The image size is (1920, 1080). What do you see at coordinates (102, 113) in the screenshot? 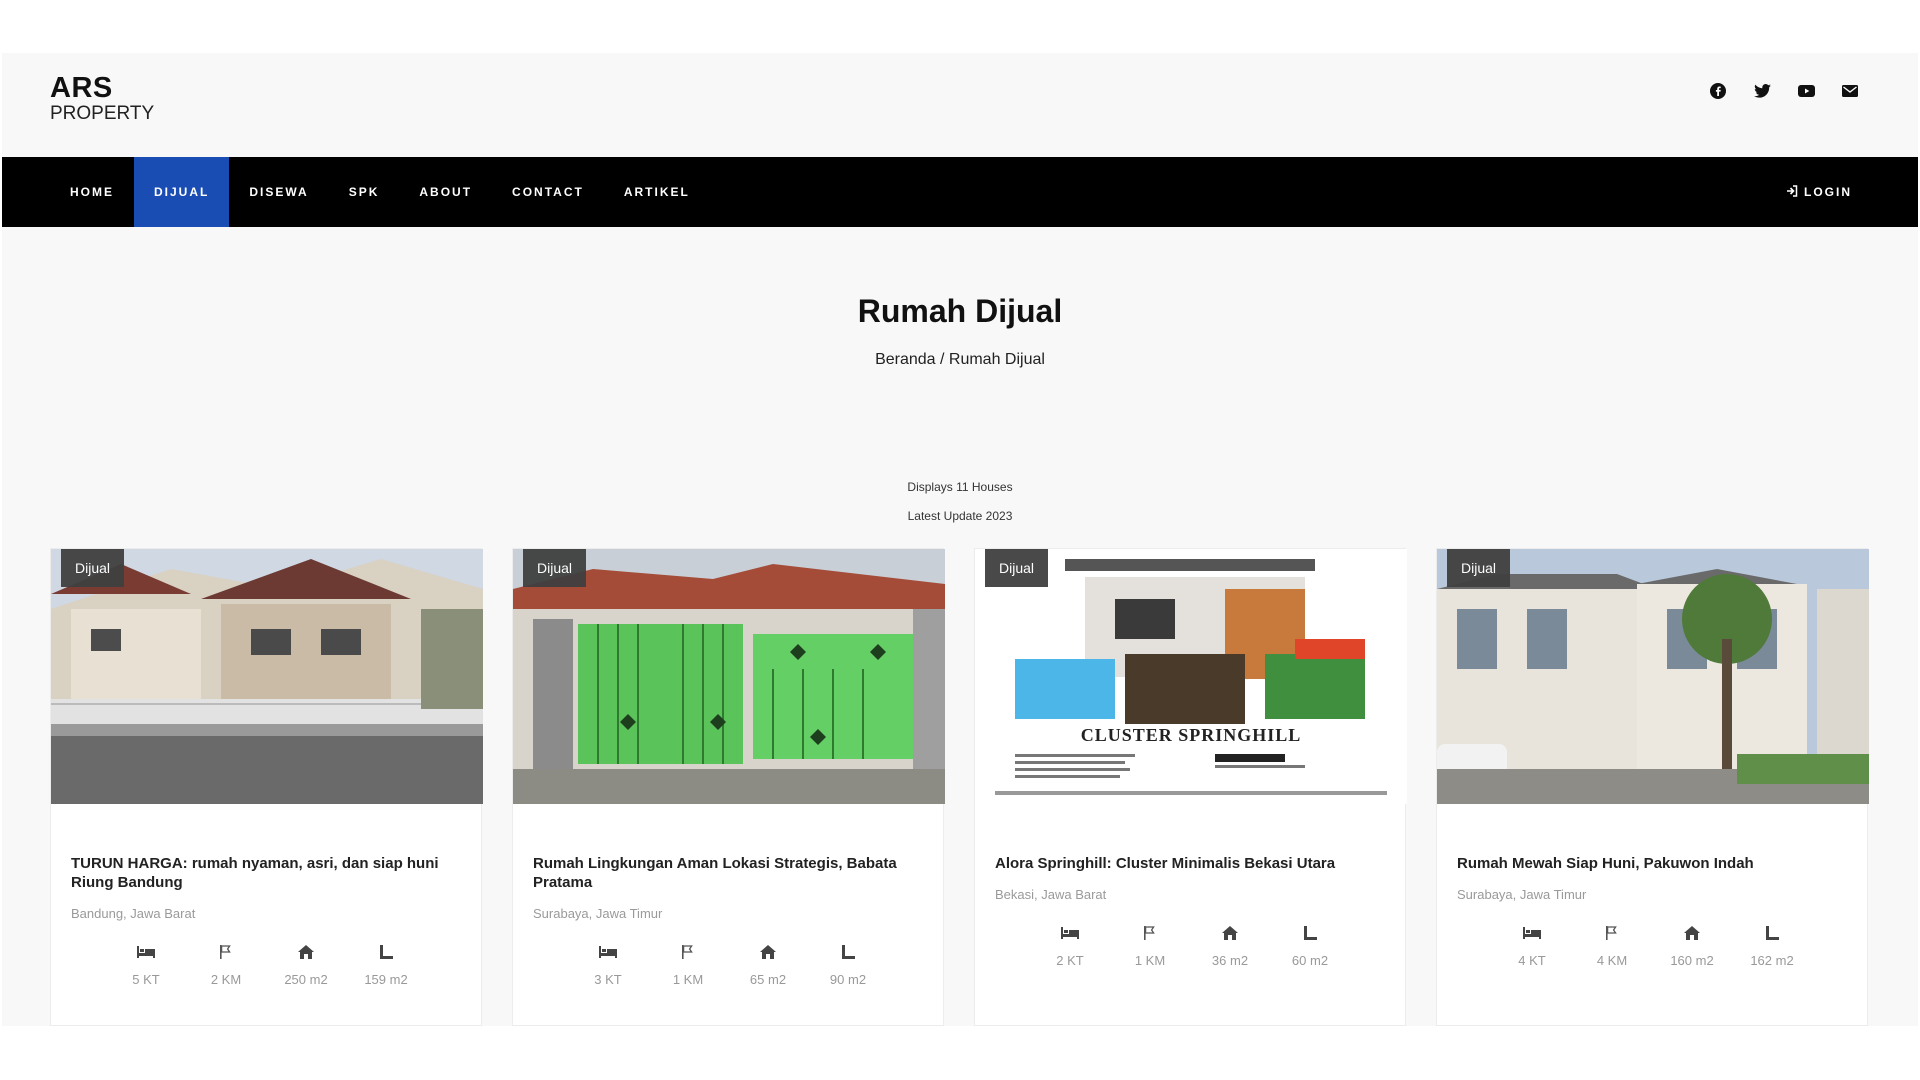
I see `logo-sub-text: PROPERTY` at bounding box center [102, 113].